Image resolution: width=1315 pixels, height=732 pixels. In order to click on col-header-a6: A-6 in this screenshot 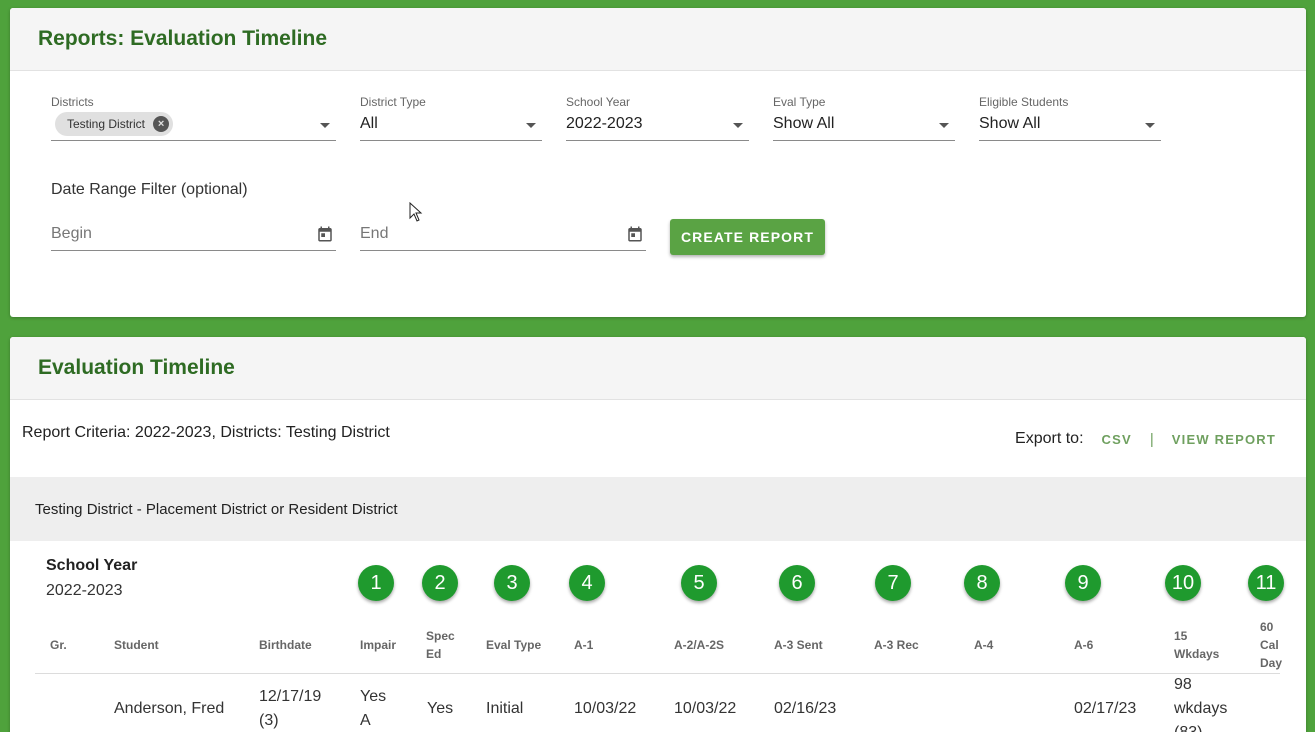, I will do `click(1084, 645)`.